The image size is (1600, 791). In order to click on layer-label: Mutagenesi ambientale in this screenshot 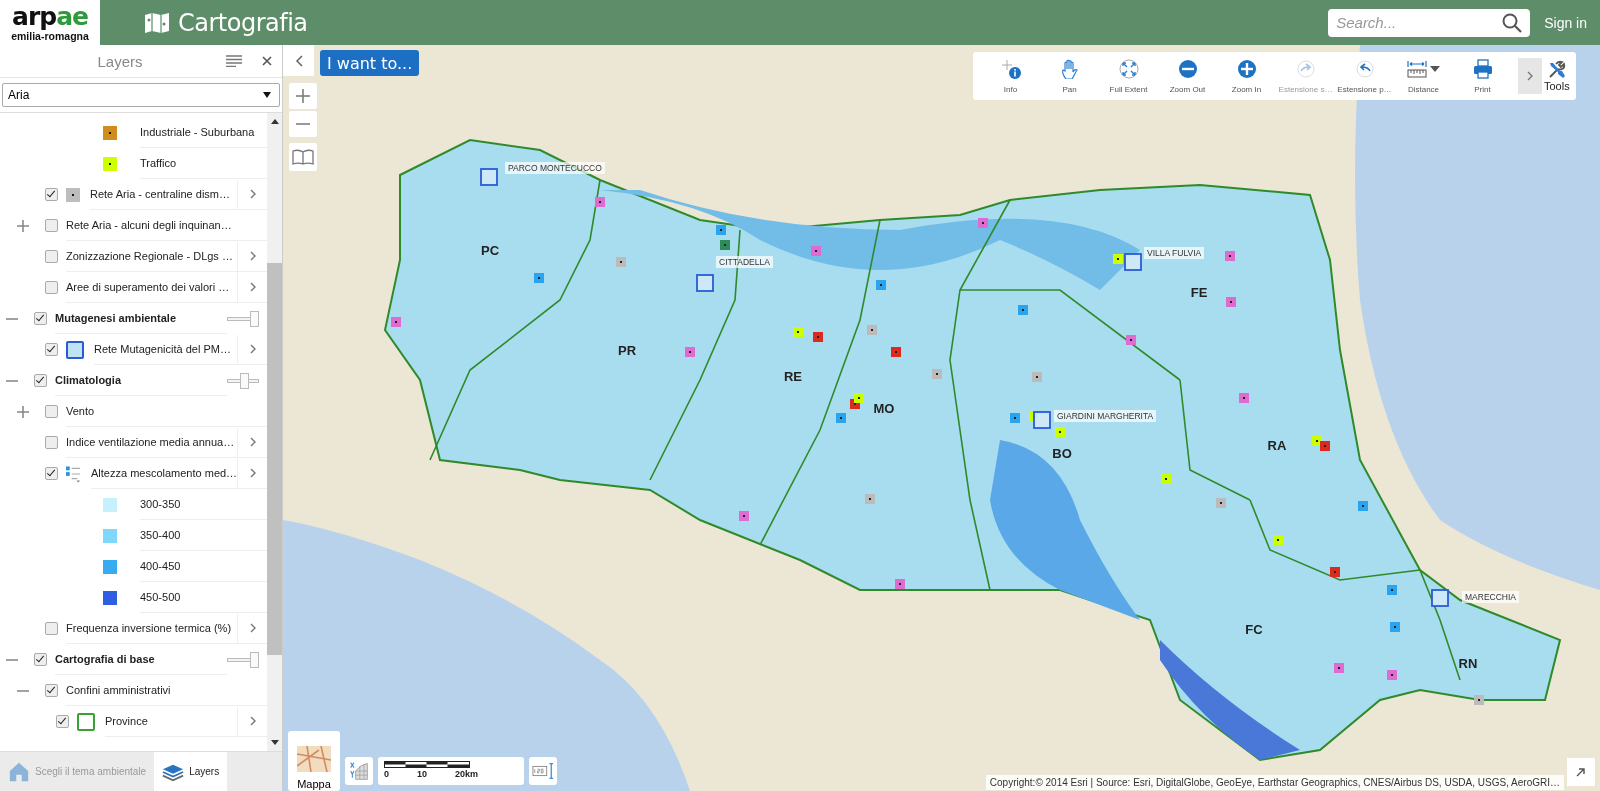, I will do `click(116, 318)`.